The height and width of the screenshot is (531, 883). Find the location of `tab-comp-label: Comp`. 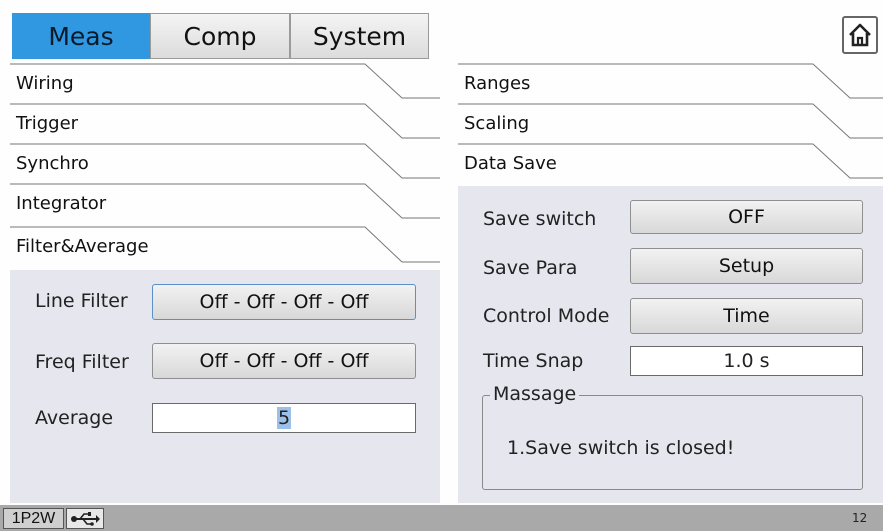

tab-comp-label: Comp is located at coordinates (220, 36).